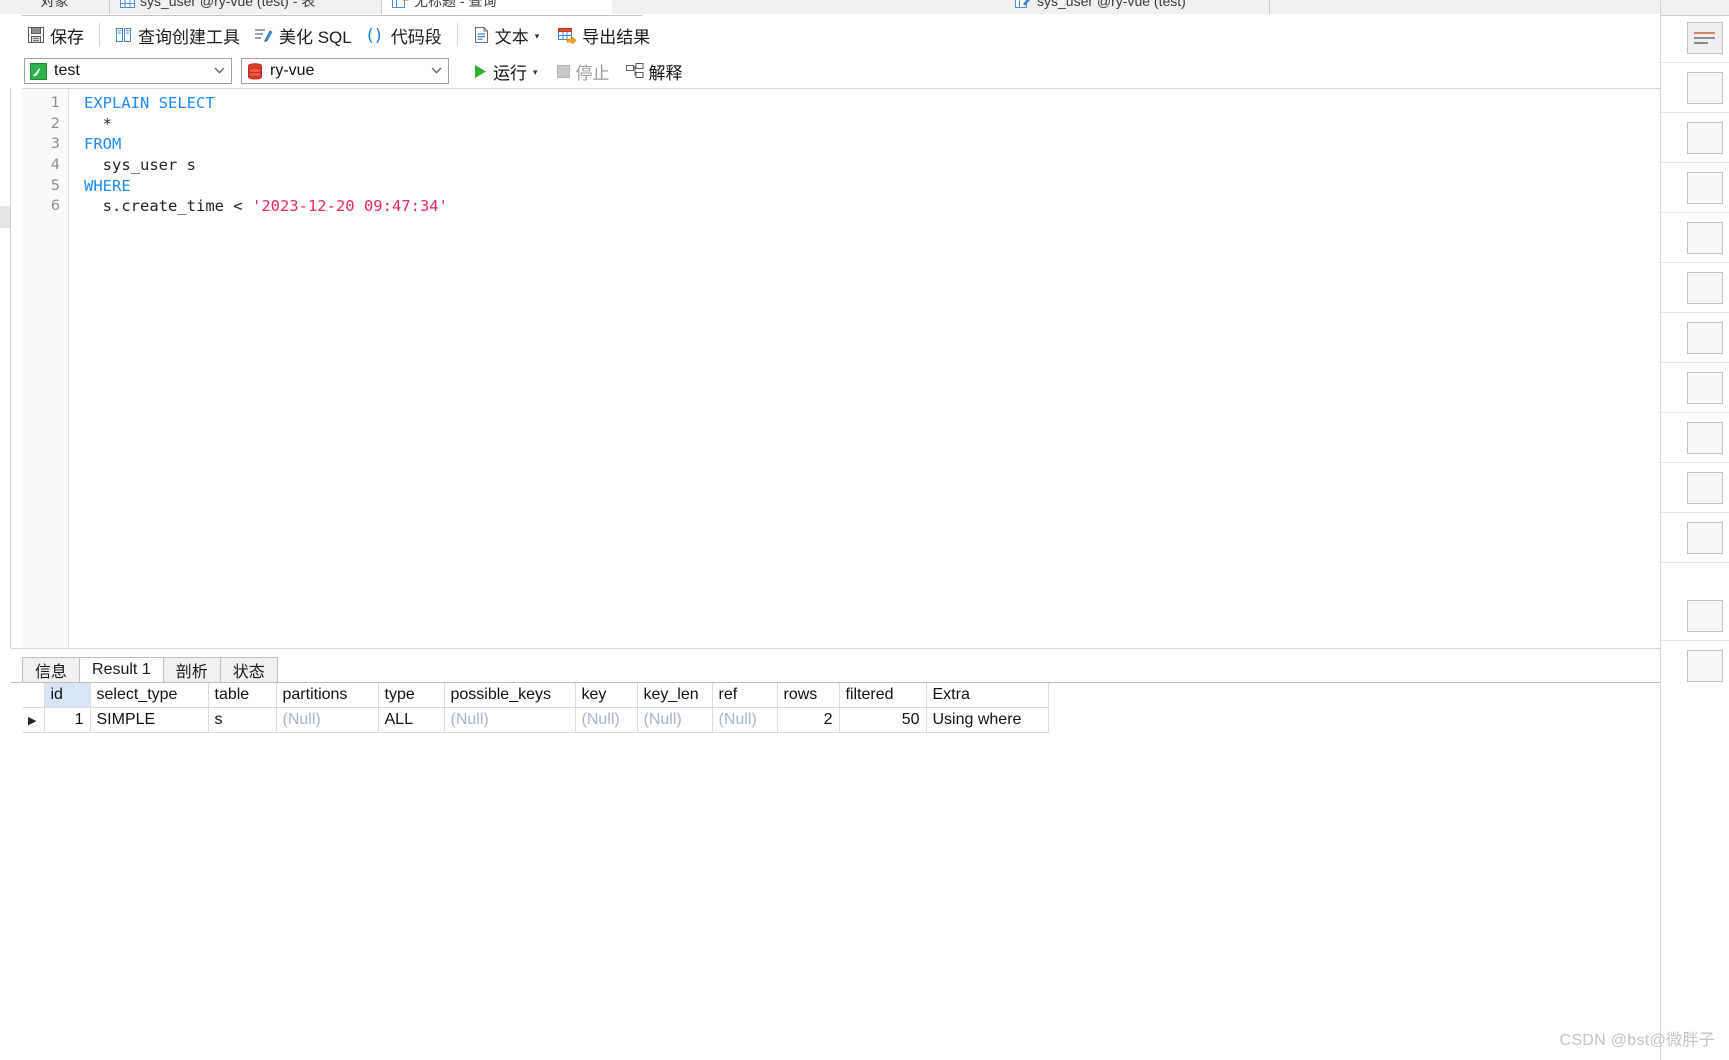 The image size is (1729, 1060). What do you see at coordinates (55, 185) in the screenshot?
I see `line-number: 5` at bounding box center [55, 185].